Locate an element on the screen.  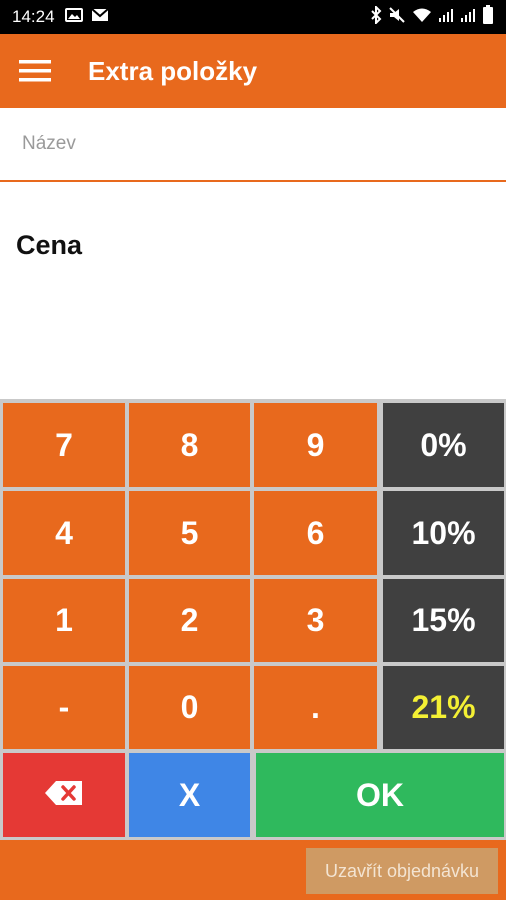
key-4: 4 is located at coordinates (64, 533).